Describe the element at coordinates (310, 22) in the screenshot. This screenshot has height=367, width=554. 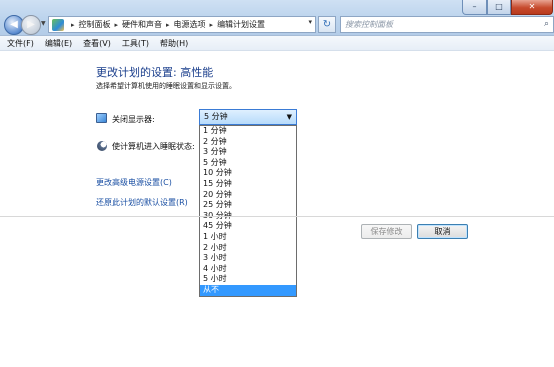
I see `address-dropdown-icon: ▾` at that location.